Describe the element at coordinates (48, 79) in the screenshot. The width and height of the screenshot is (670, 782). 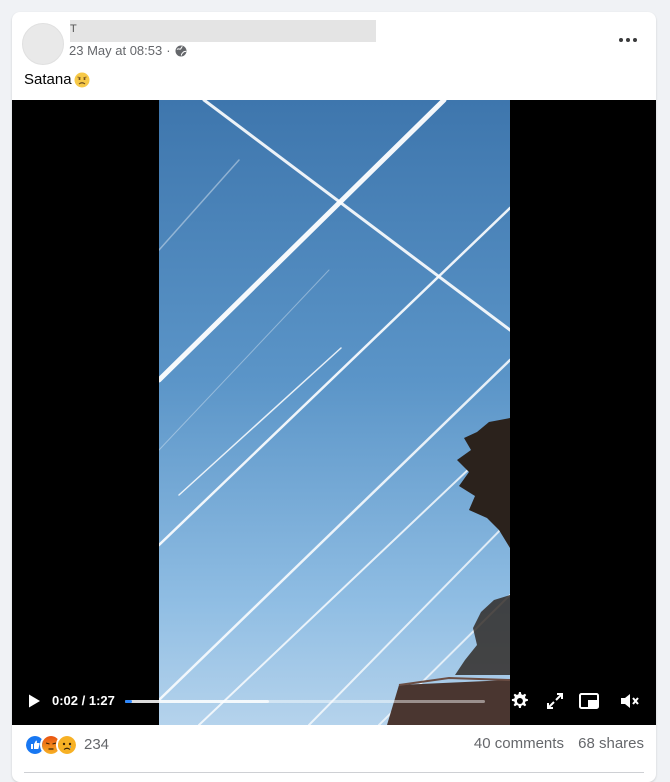
I see `post-caption: Satana` at that location.